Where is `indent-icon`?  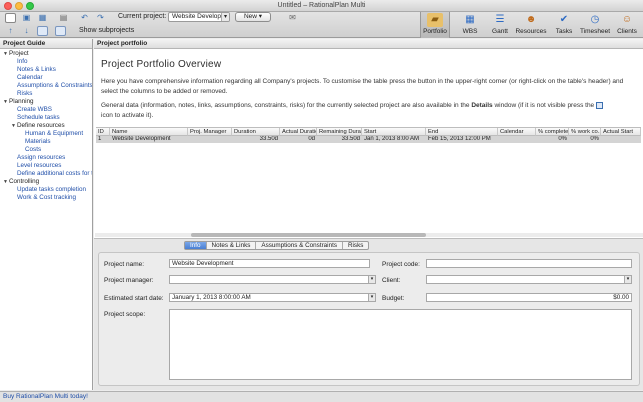
indent-icon is located at coordinates (60, 31).